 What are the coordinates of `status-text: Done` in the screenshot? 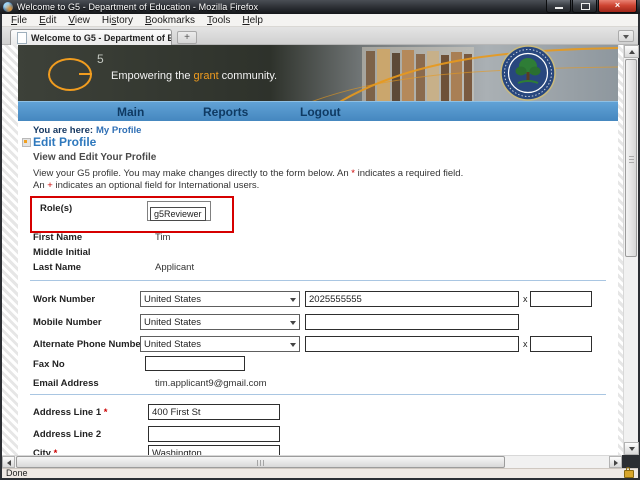 It's located at (17, 473).